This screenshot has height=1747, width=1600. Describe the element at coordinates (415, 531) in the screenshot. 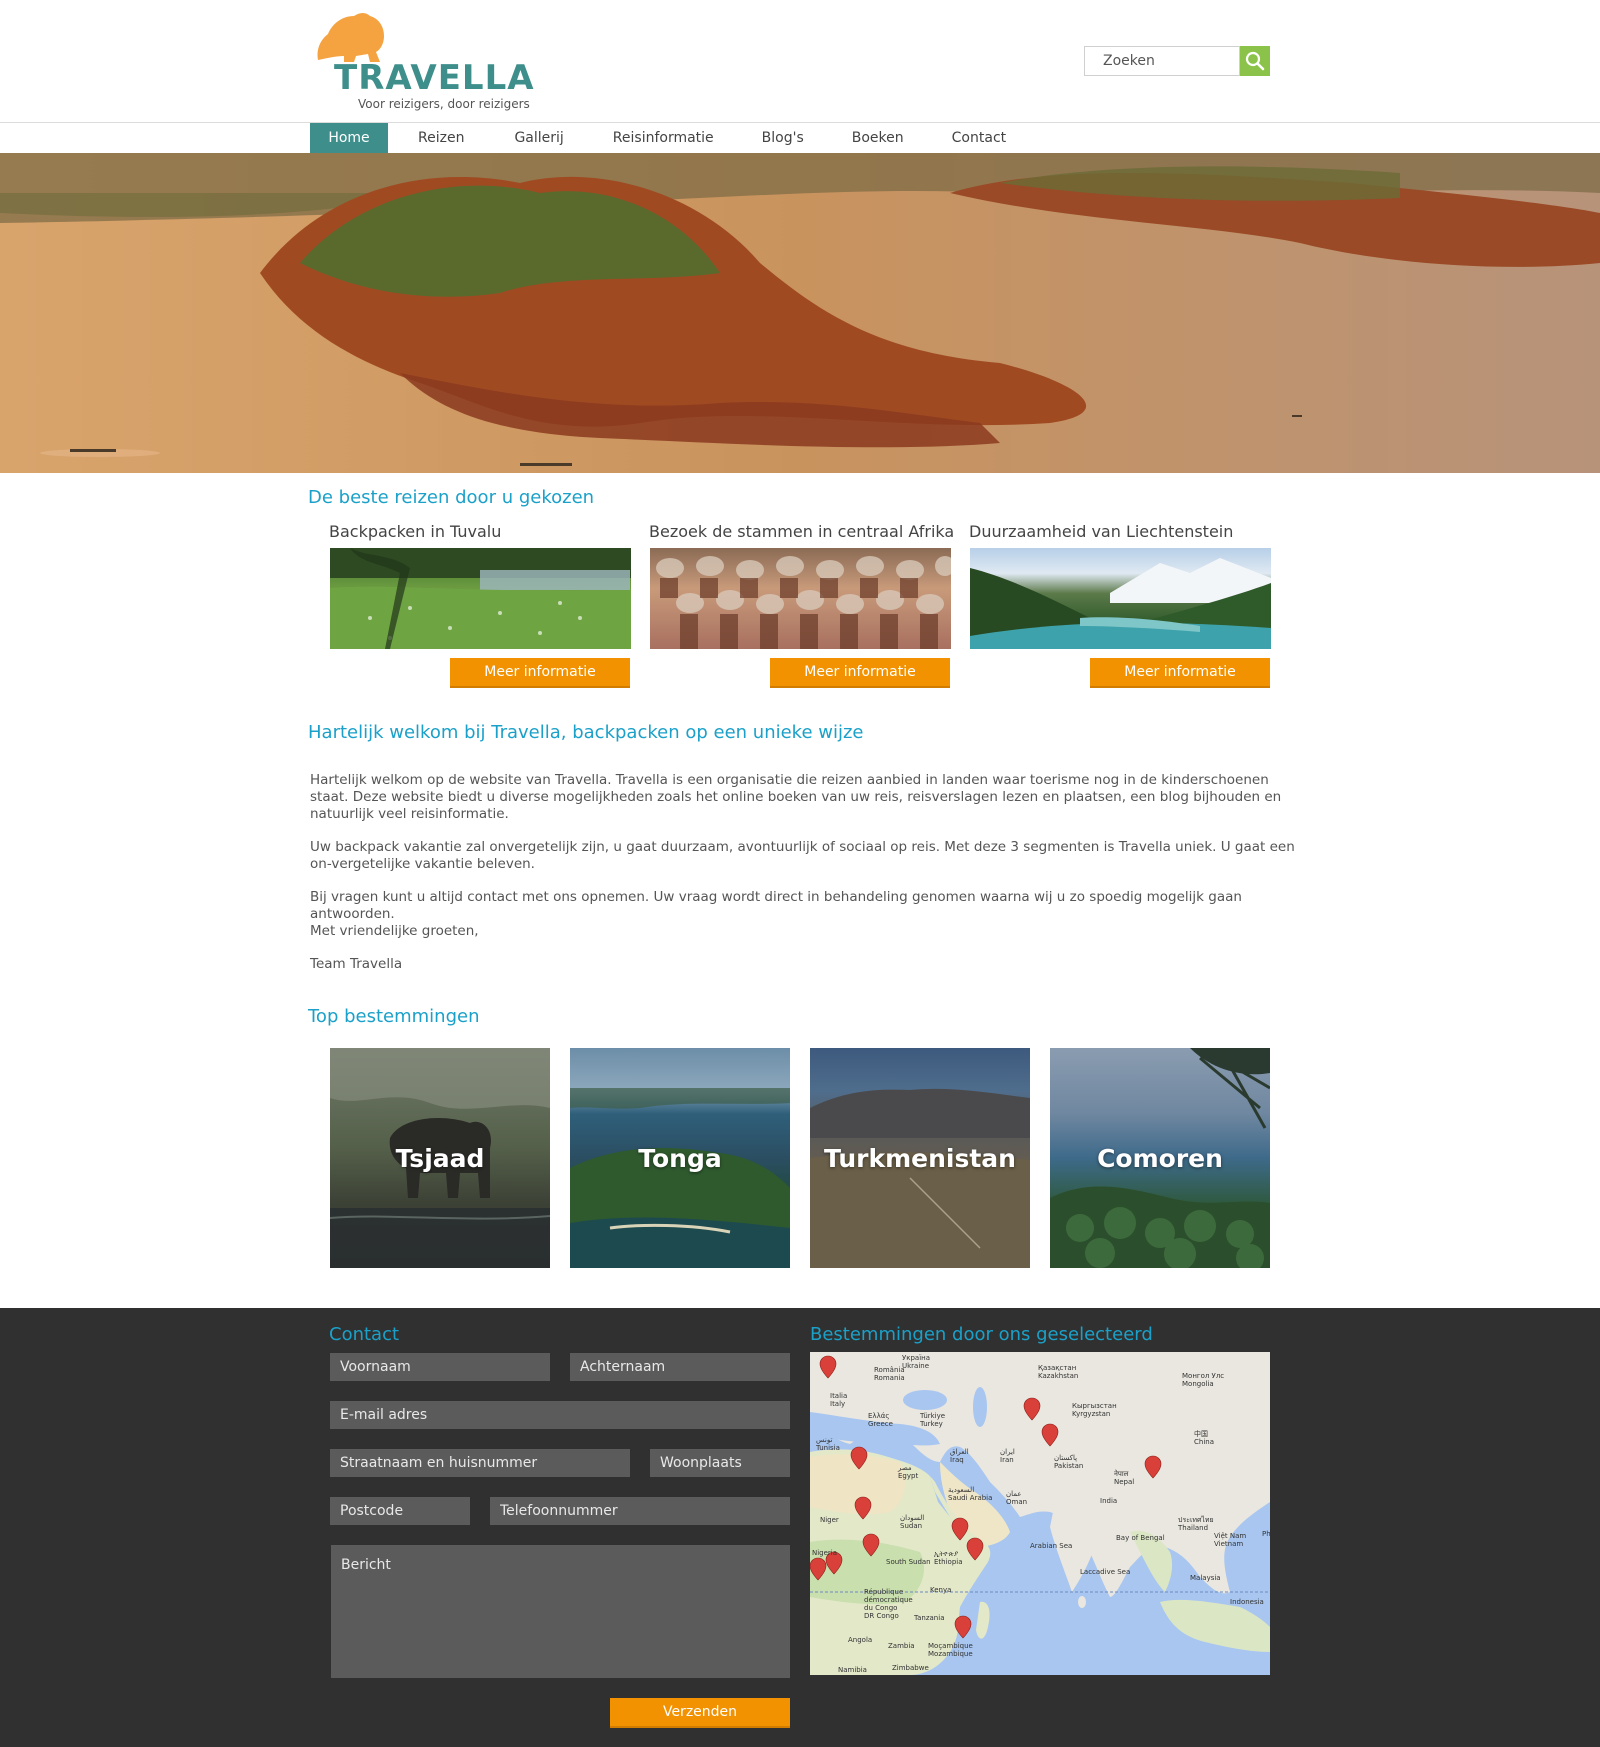

I see `trip-title-1: Backpacken in Tuvalu` at that location.